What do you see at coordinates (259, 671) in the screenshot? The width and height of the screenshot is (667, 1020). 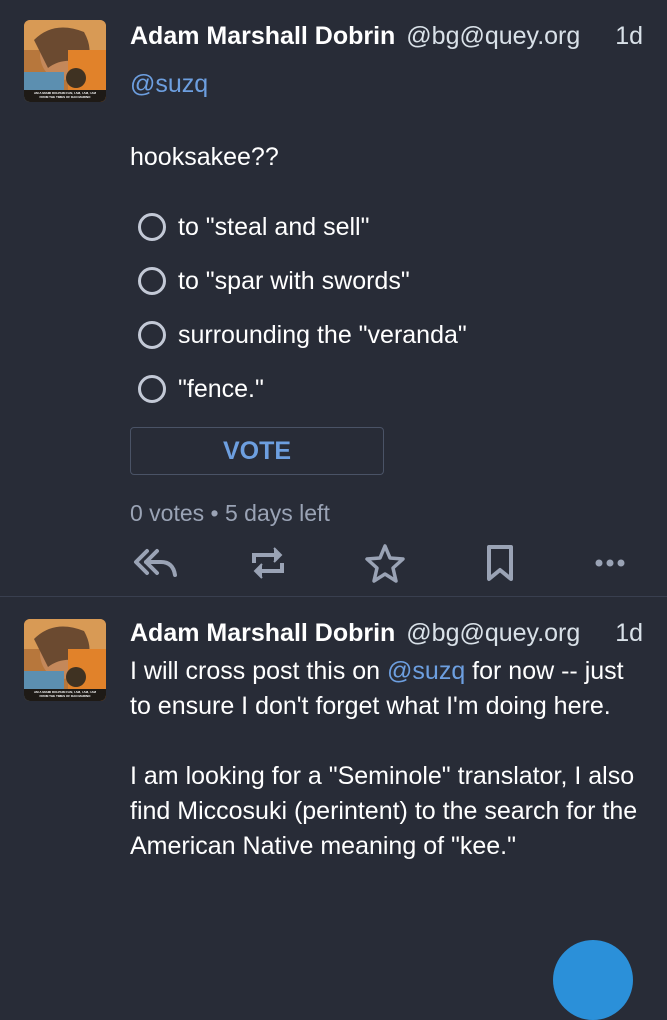 I see `text-run: I will cross post this on` at bounding box center [259, 671].